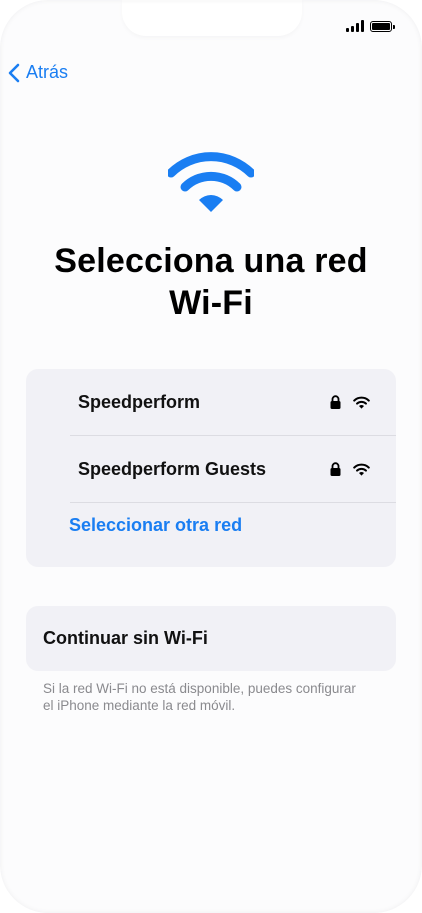 The height and width of the screenshot is (913, 422). What do you see at coordinates (139, 401) in the screenshot?
I see `network-name: Speedperform` at bounding box center [139, 401].